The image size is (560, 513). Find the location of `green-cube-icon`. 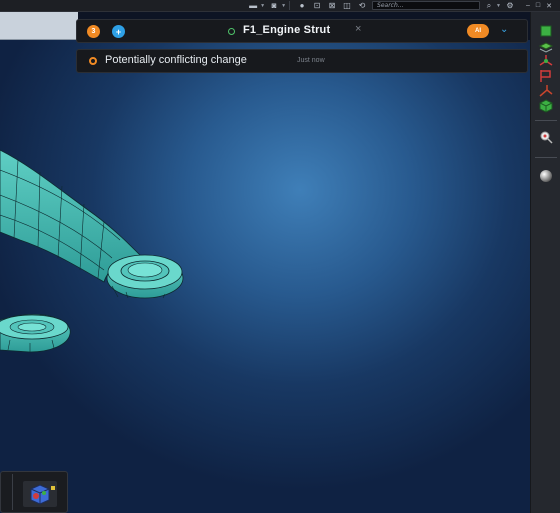

green-cube-icon is located at coordinates (546, 106).